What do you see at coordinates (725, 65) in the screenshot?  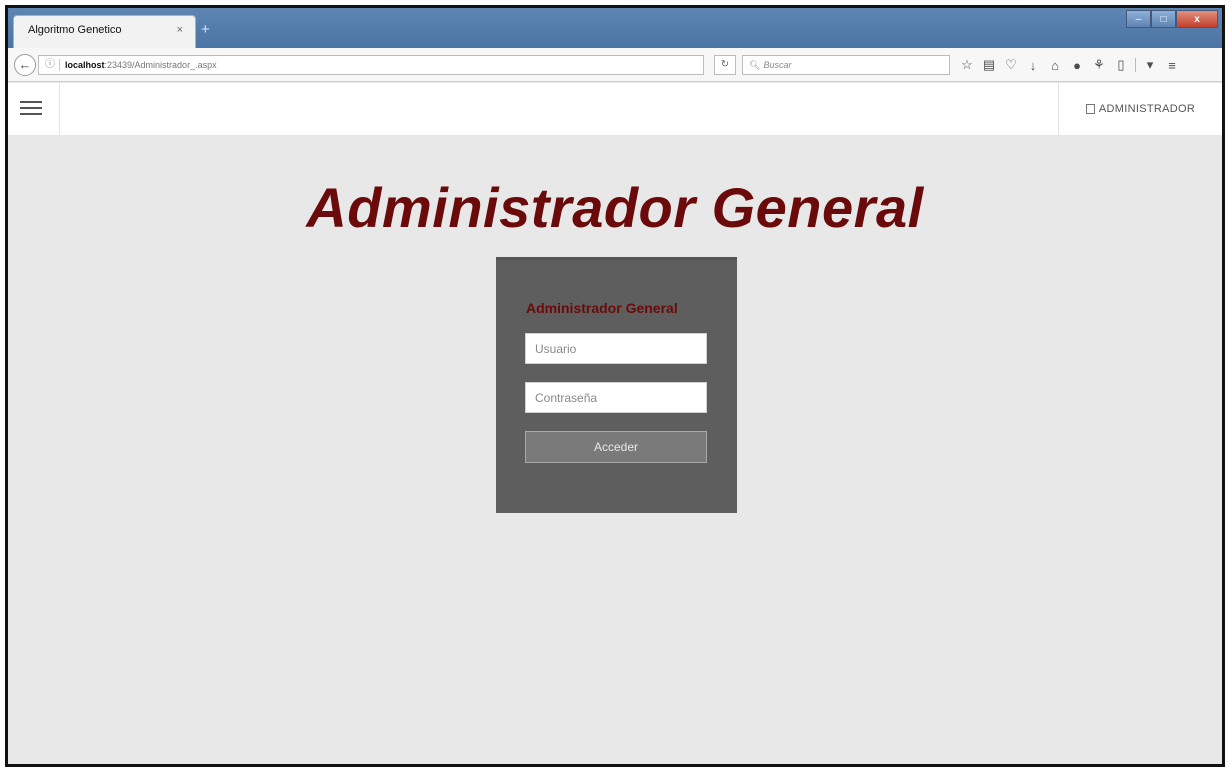 I see `reload-icon: ↻` at bounding box center [725, 65].